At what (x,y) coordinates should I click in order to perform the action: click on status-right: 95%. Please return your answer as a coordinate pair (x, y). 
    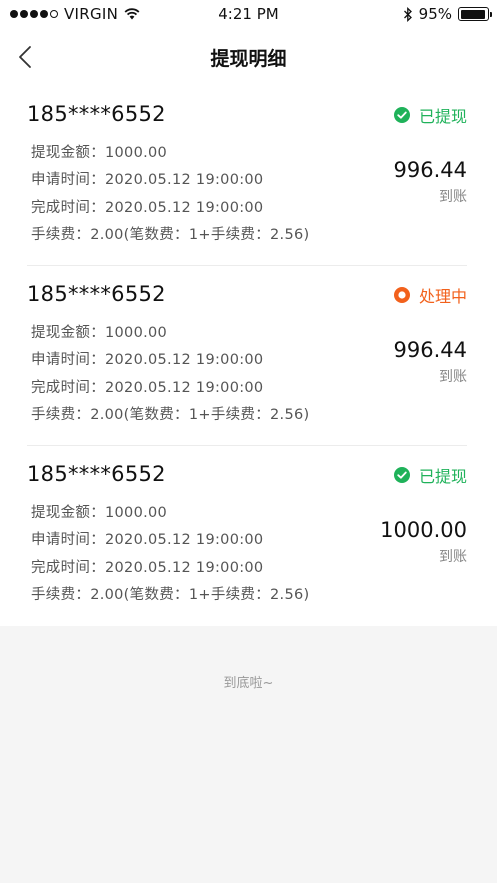
    Looking at the image, I should click on (447, 14).